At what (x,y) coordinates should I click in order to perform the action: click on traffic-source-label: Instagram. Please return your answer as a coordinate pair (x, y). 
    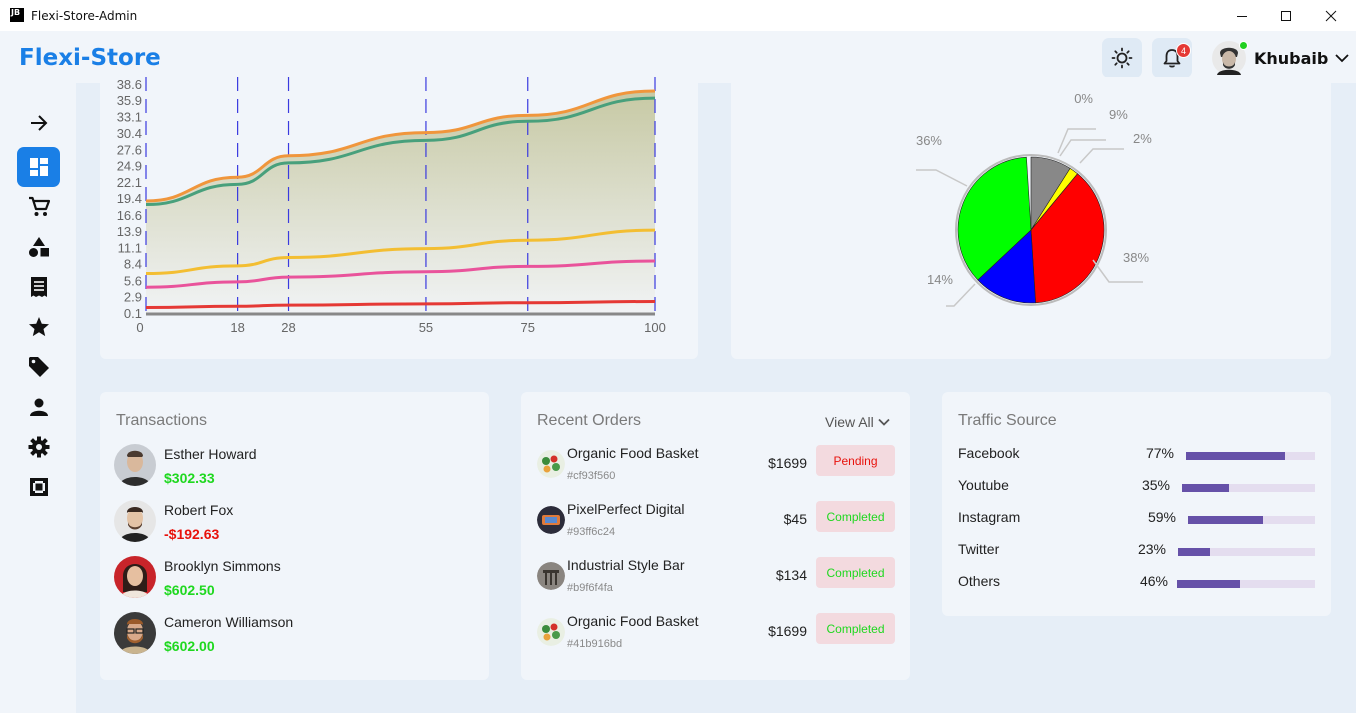
    Looking at the image, I should click on (989, 517).